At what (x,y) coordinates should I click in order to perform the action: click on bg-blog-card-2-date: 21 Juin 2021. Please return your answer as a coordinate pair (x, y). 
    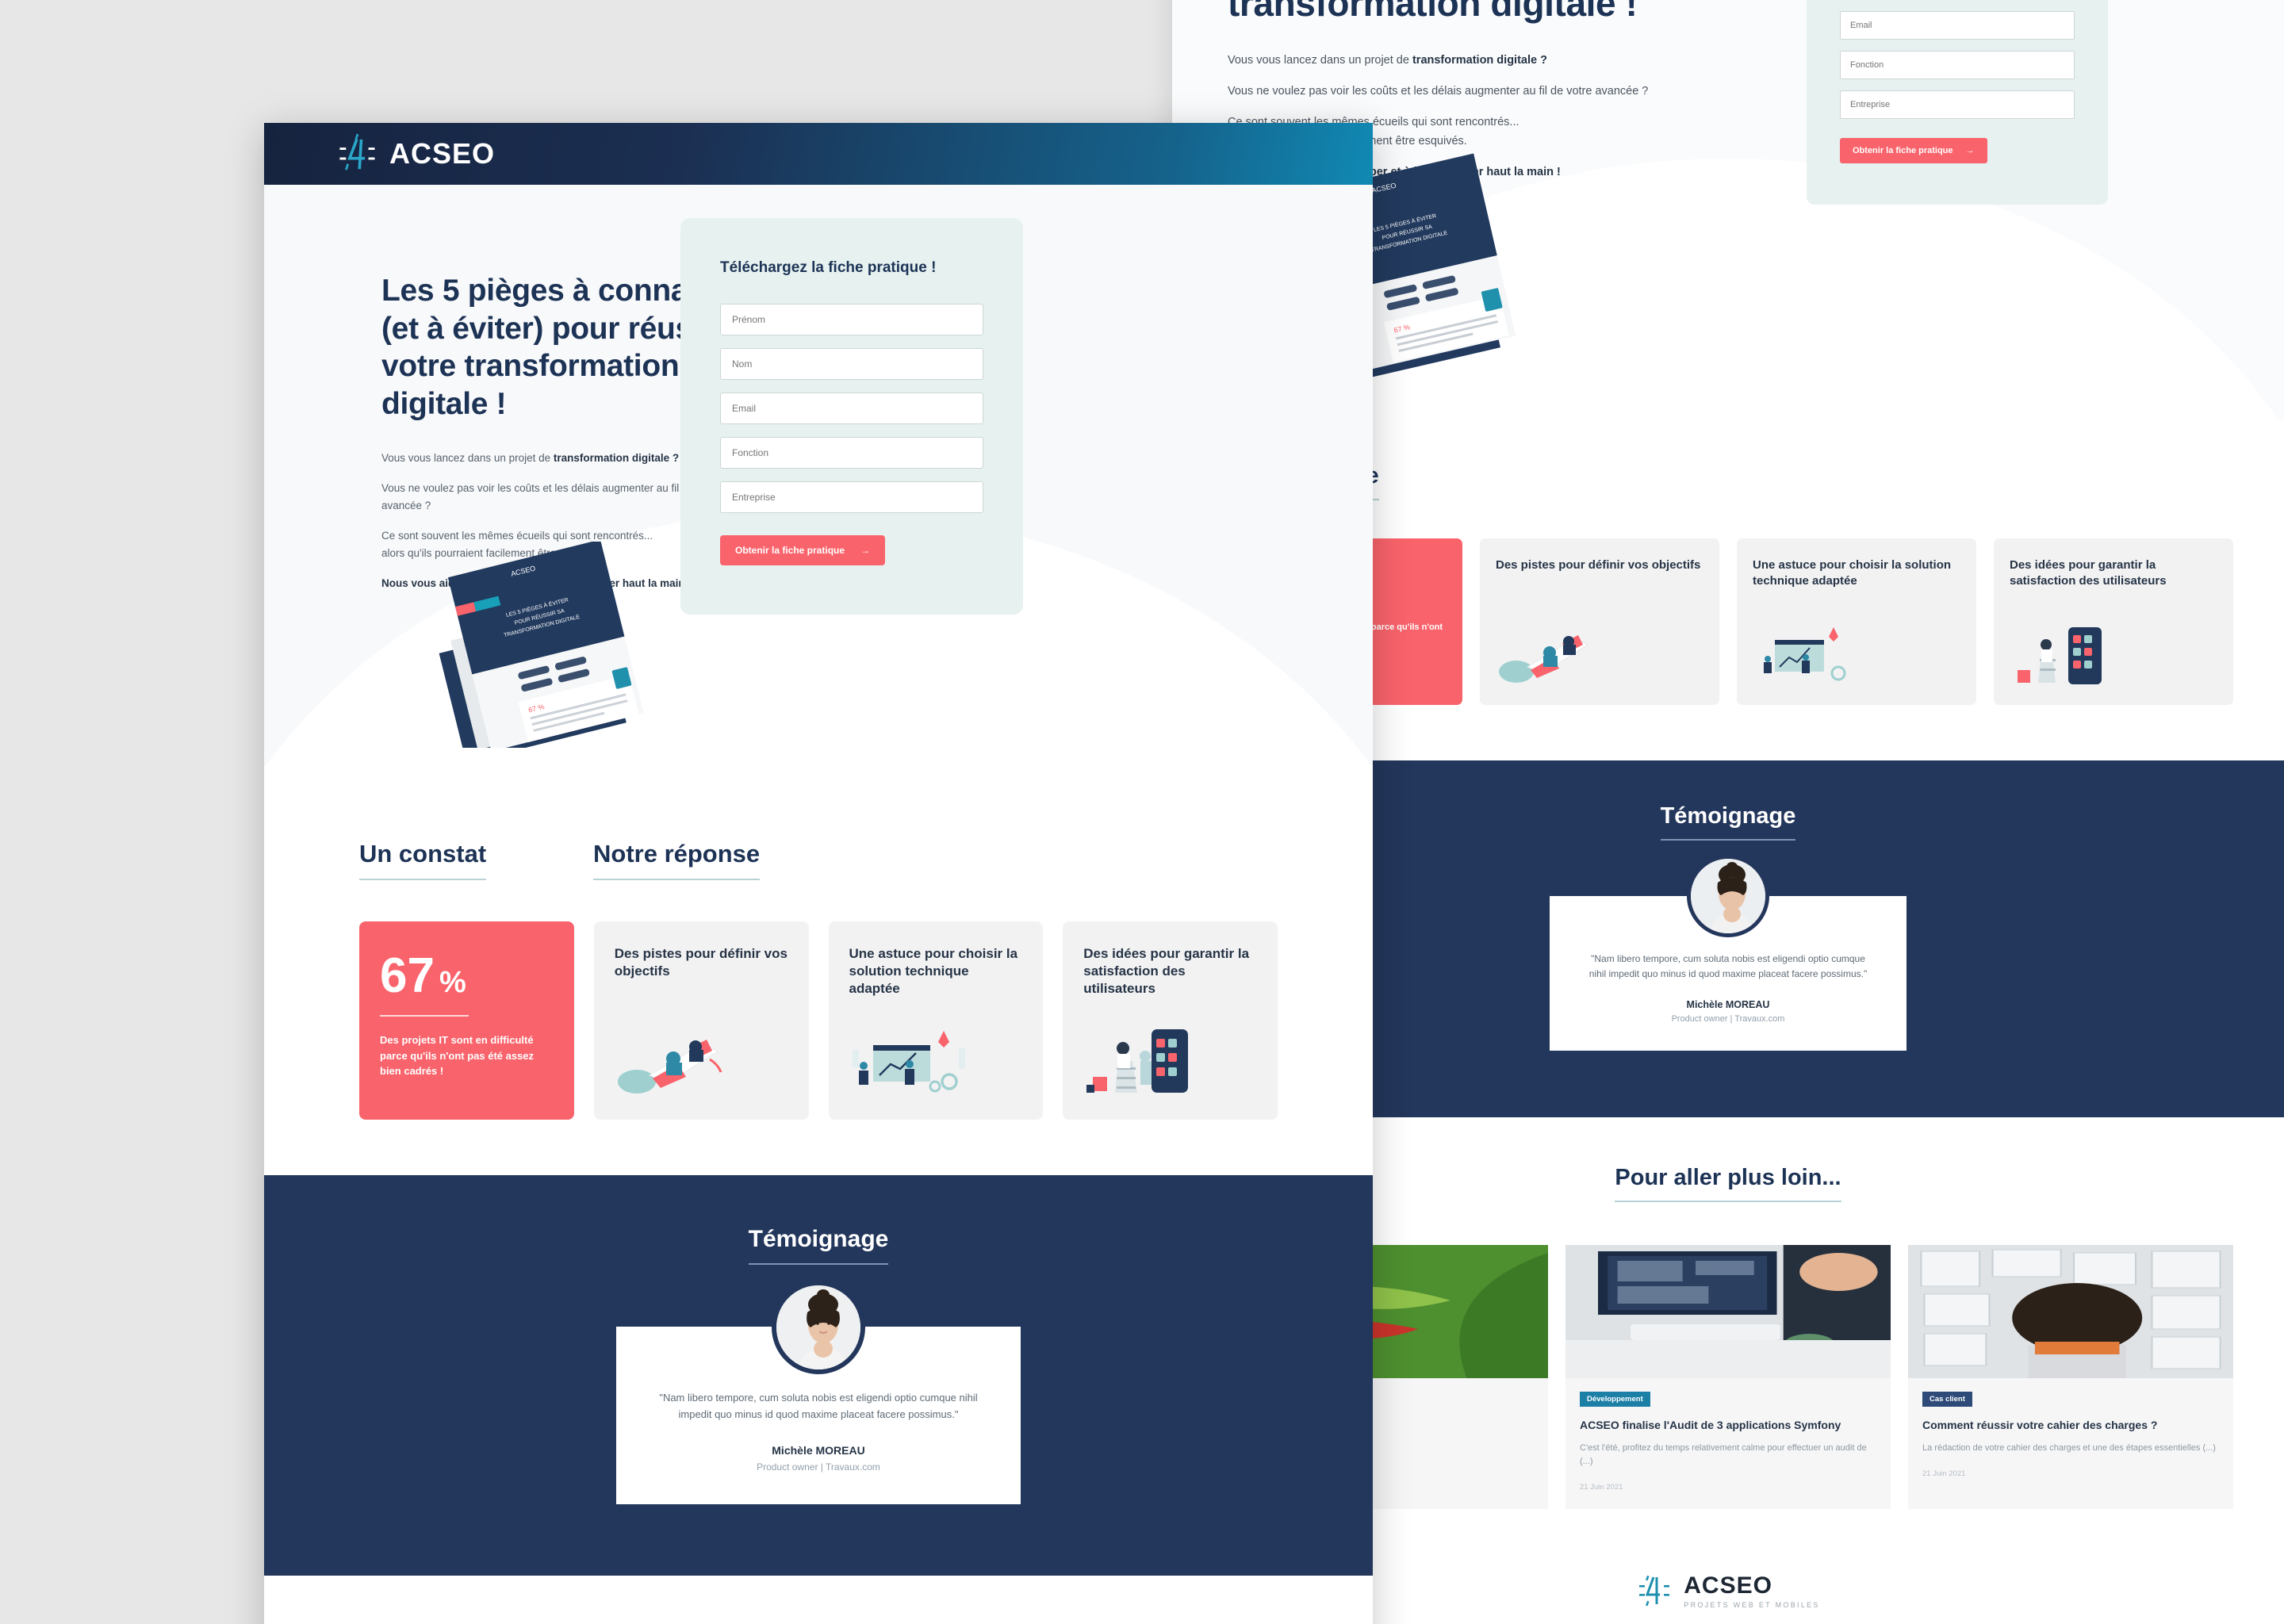
    Looking at the image, I should click on (1601, 1487).